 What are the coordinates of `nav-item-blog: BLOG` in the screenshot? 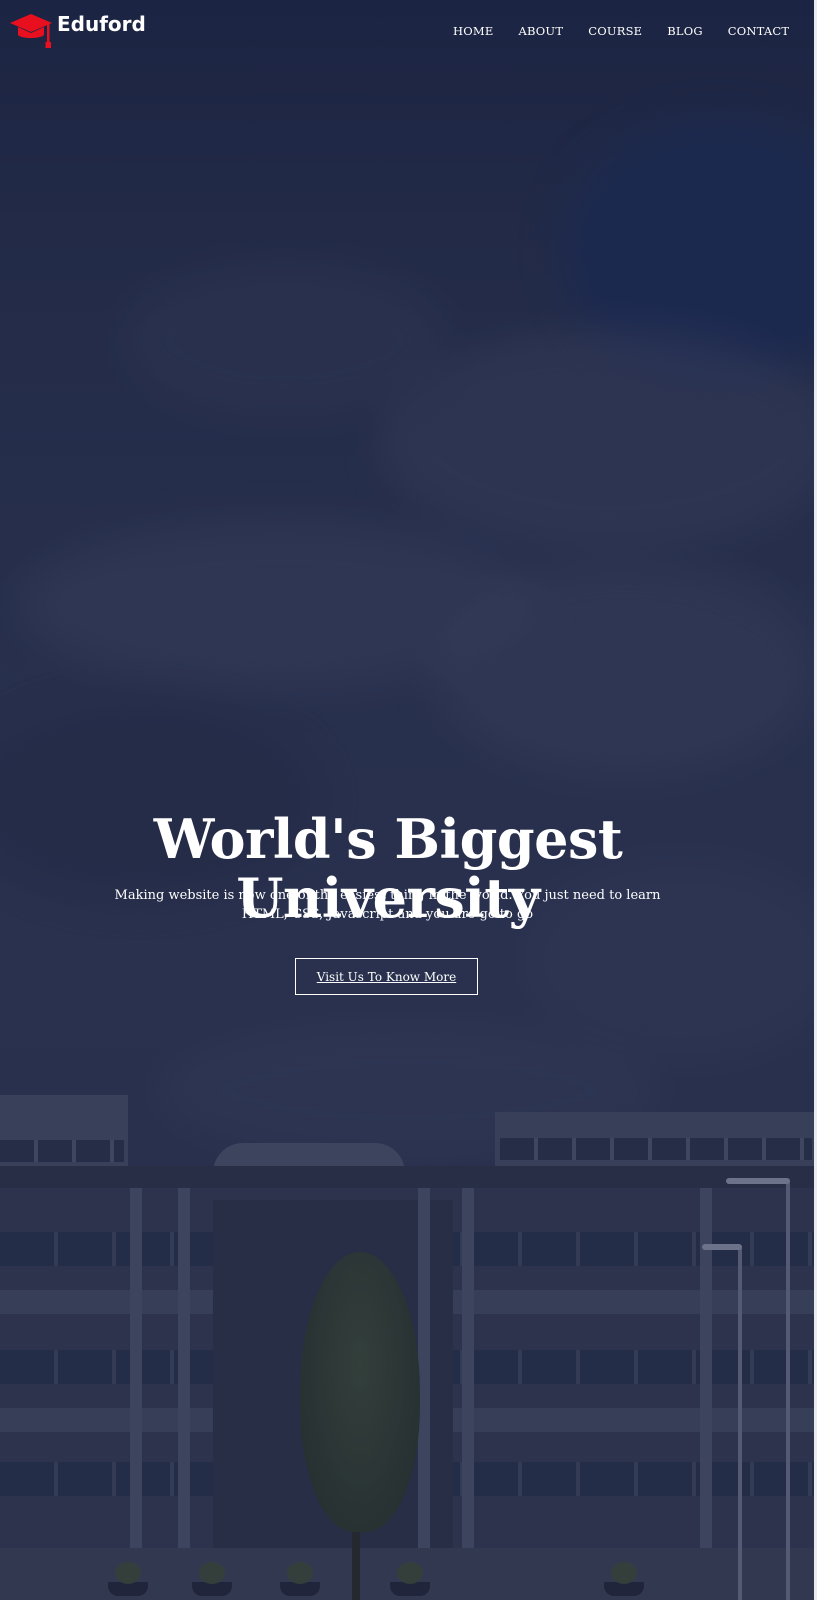 It's located at (685, 31).